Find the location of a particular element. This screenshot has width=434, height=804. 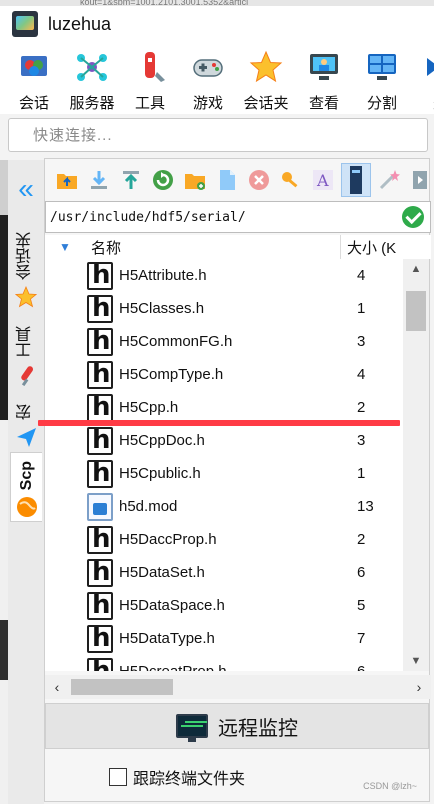

server-icon is located at coordinates (92, 67).